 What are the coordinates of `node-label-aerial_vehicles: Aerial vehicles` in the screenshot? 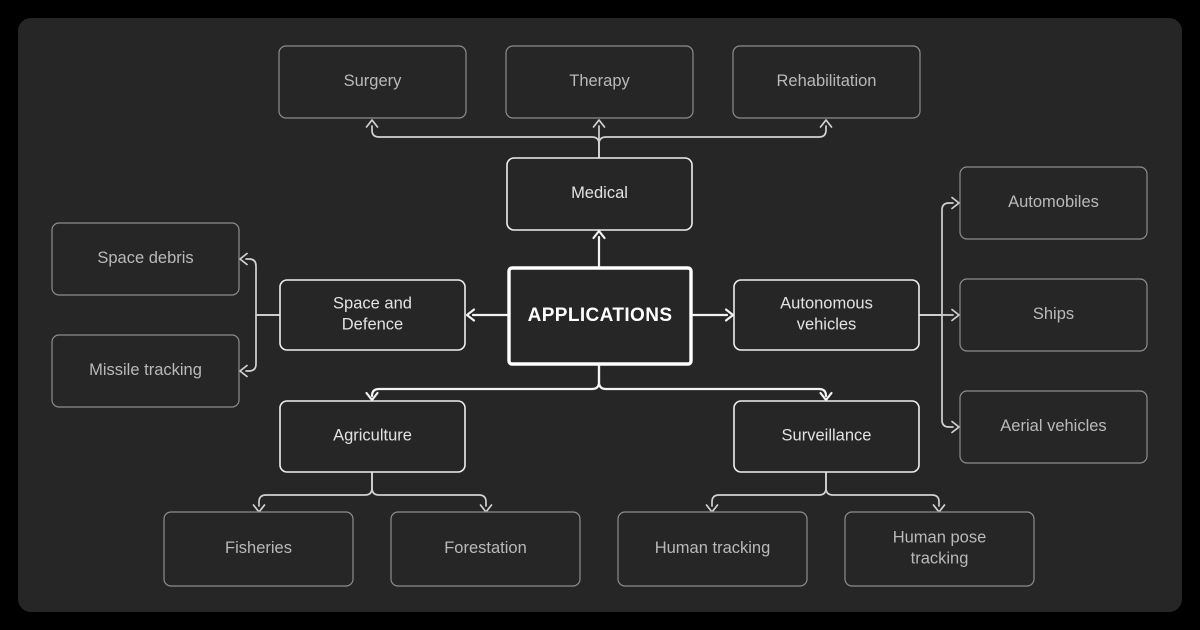 It's located at (1053, 426).